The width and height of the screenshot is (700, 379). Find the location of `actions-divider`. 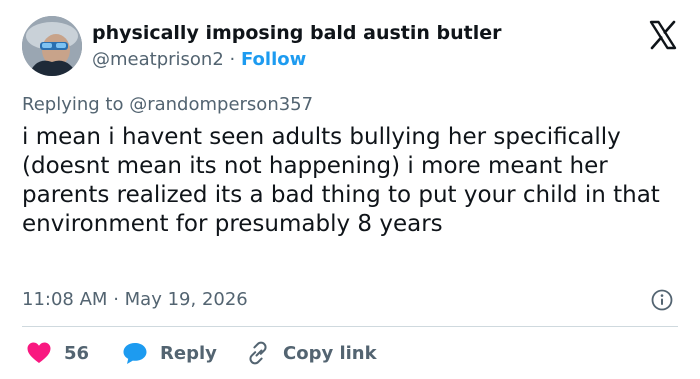

actions-divider is located at coordinates (350, 326).